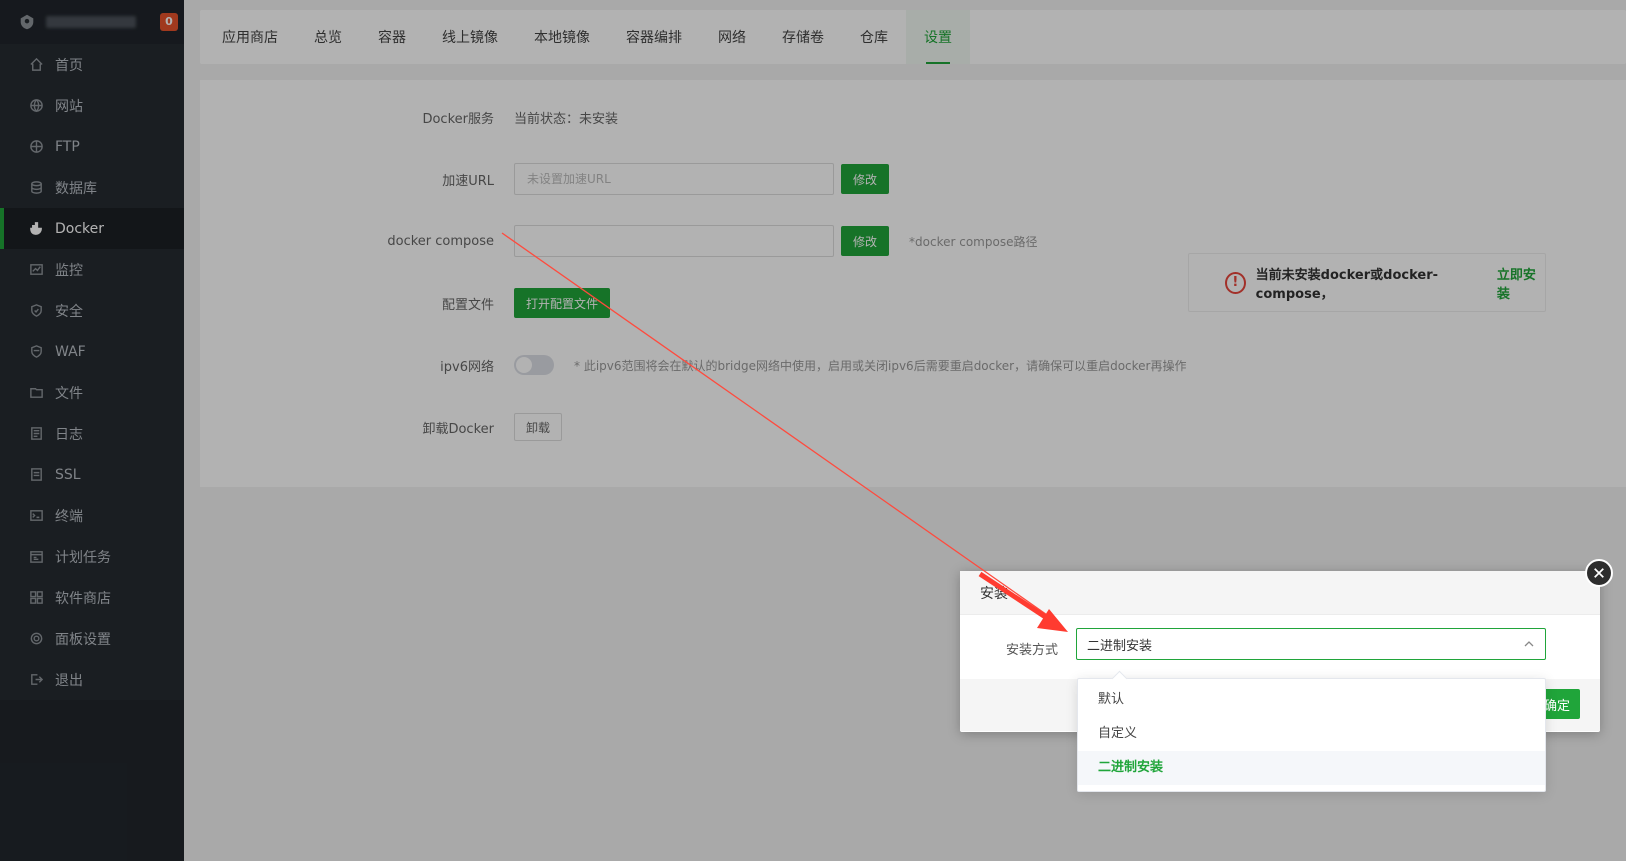 This screenshot has width=1626, height=861. I want to click on dialog-body: 安装方式 二进制安装, so click(1280, 647).